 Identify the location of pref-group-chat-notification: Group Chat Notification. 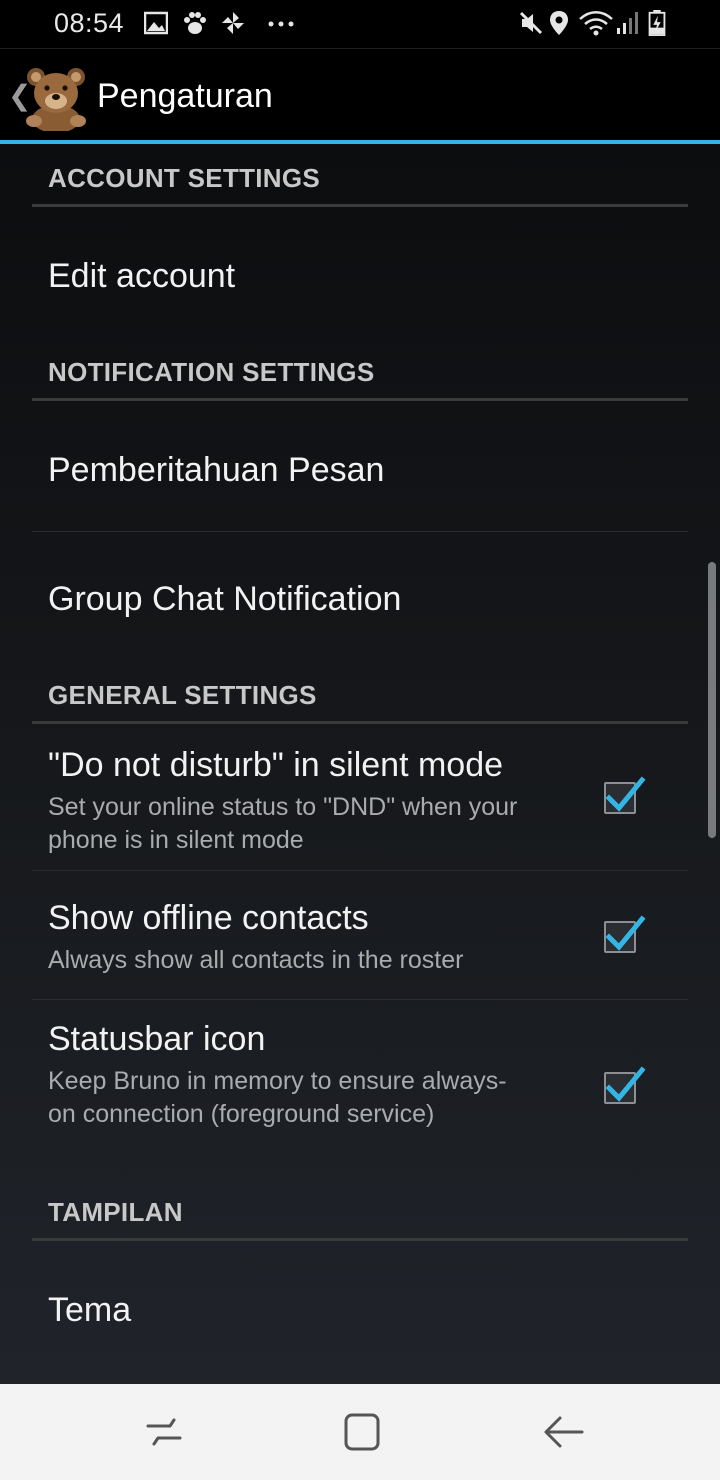
(360, 596).